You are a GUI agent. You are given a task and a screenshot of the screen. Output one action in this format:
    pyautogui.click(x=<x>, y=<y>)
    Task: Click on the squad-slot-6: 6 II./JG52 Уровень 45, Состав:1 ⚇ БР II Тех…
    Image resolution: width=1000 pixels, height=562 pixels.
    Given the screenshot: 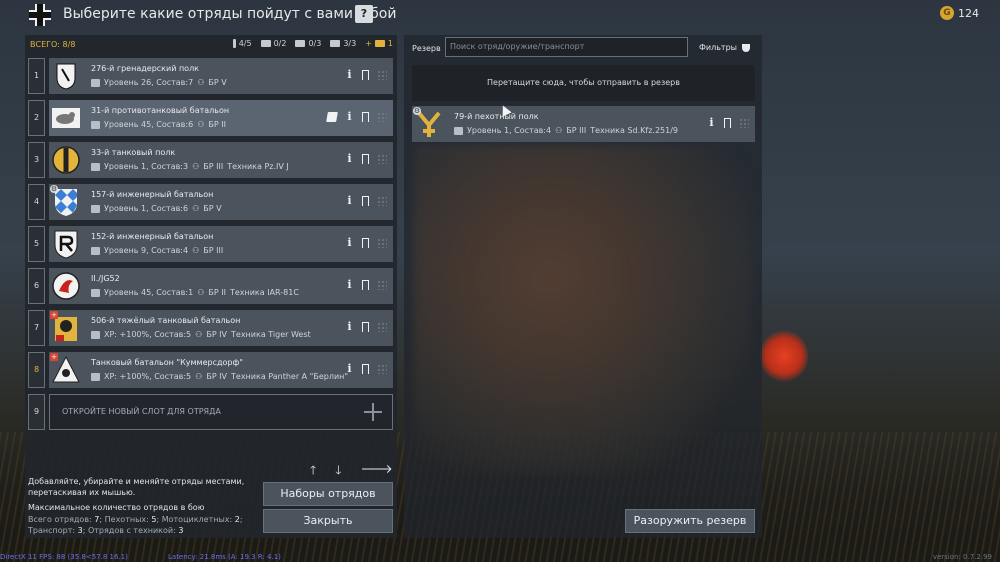 What is the action you would take?
    pyautogui.click(x=210, y=286)
    